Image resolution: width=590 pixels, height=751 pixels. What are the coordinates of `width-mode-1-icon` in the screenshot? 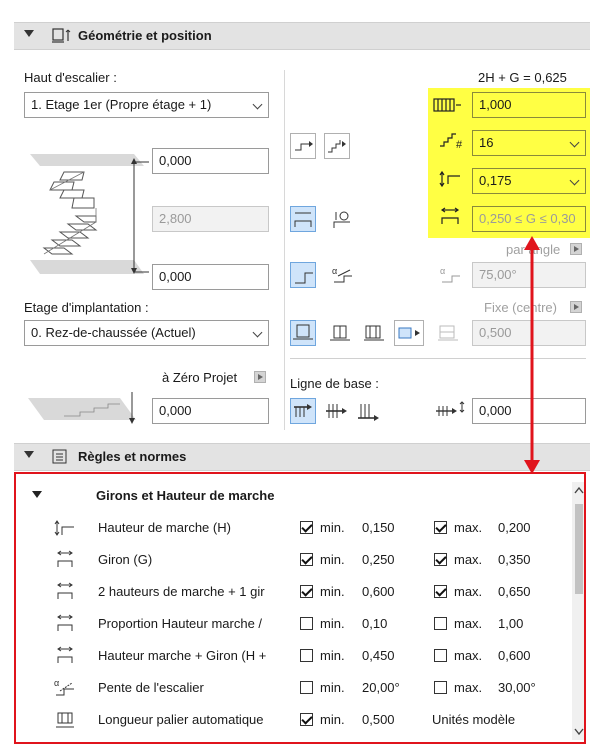 It's located at (303, 332).